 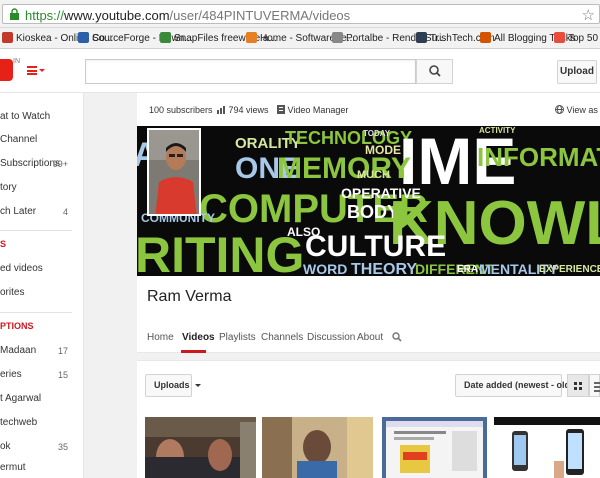 I want to click on search-icon, so click(x=435, y=71).